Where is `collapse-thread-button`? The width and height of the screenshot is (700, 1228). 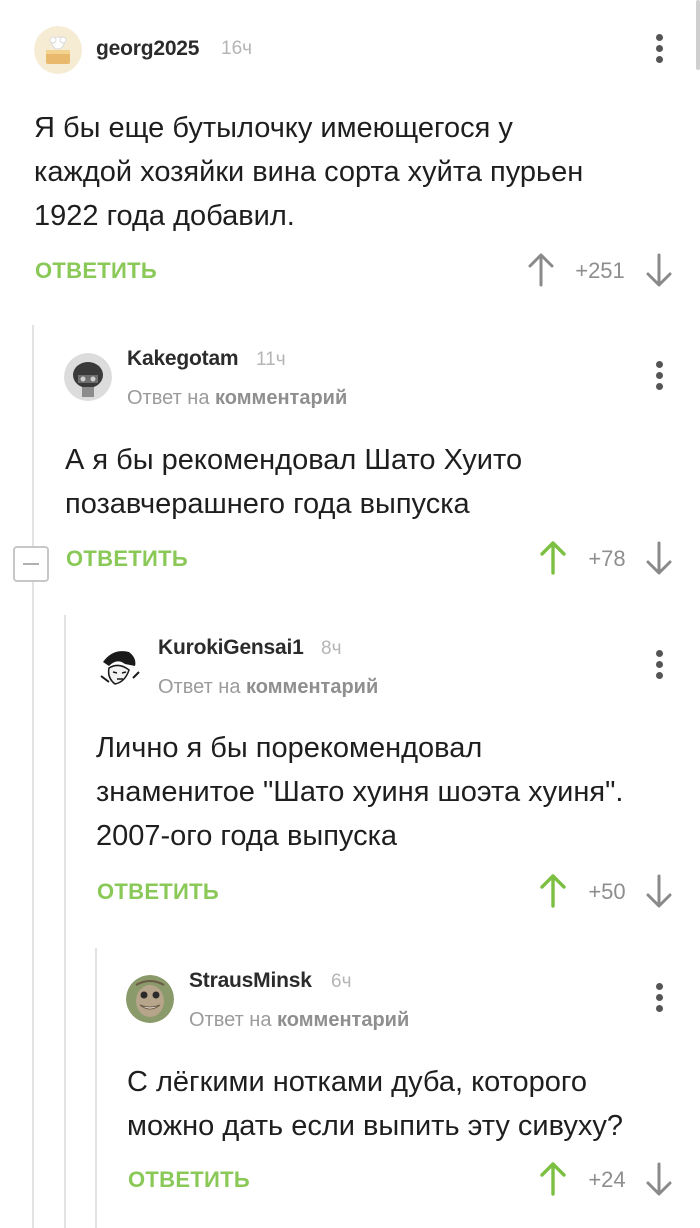
collapse-thread-button is located at coordinates (31, 564).